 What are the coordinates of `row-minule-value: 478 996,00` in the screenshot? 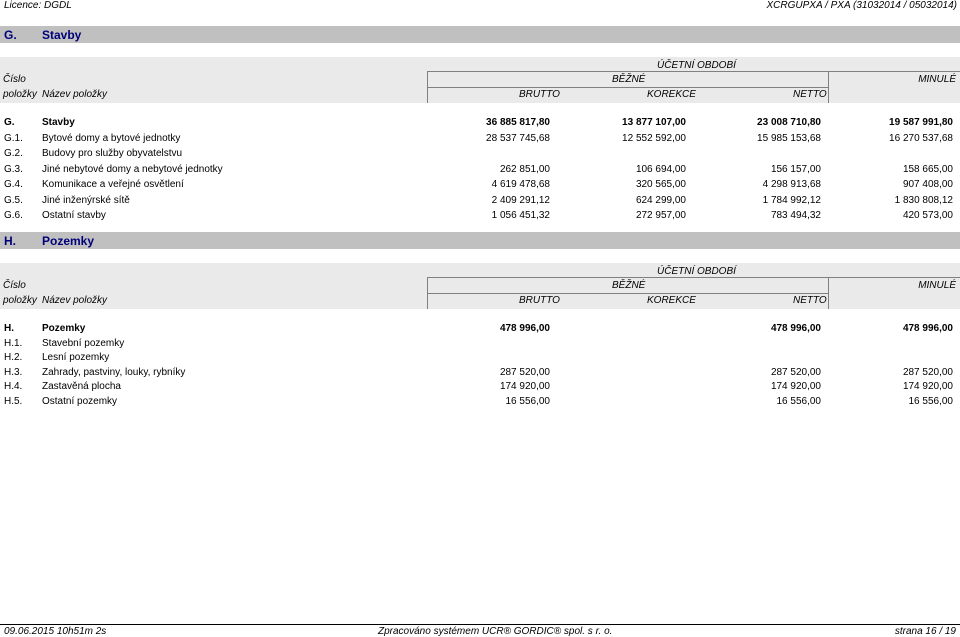 It's located at (927, 328).